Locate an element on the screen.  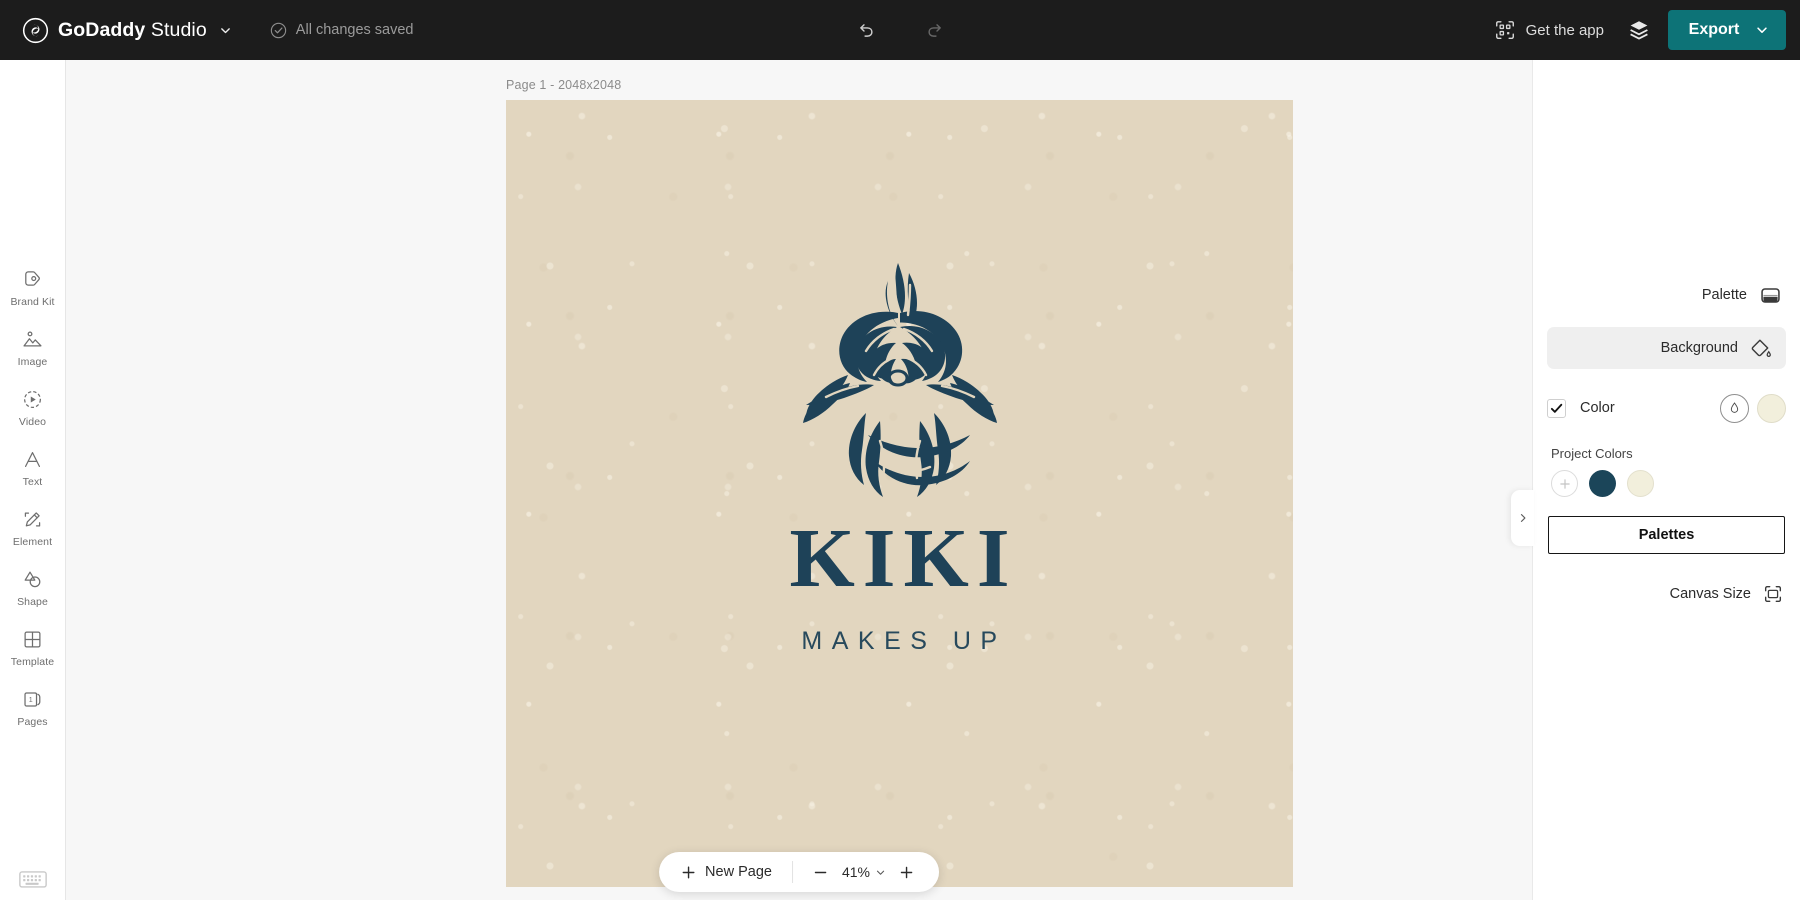
layers-button is located at coordinates (1639, 30).